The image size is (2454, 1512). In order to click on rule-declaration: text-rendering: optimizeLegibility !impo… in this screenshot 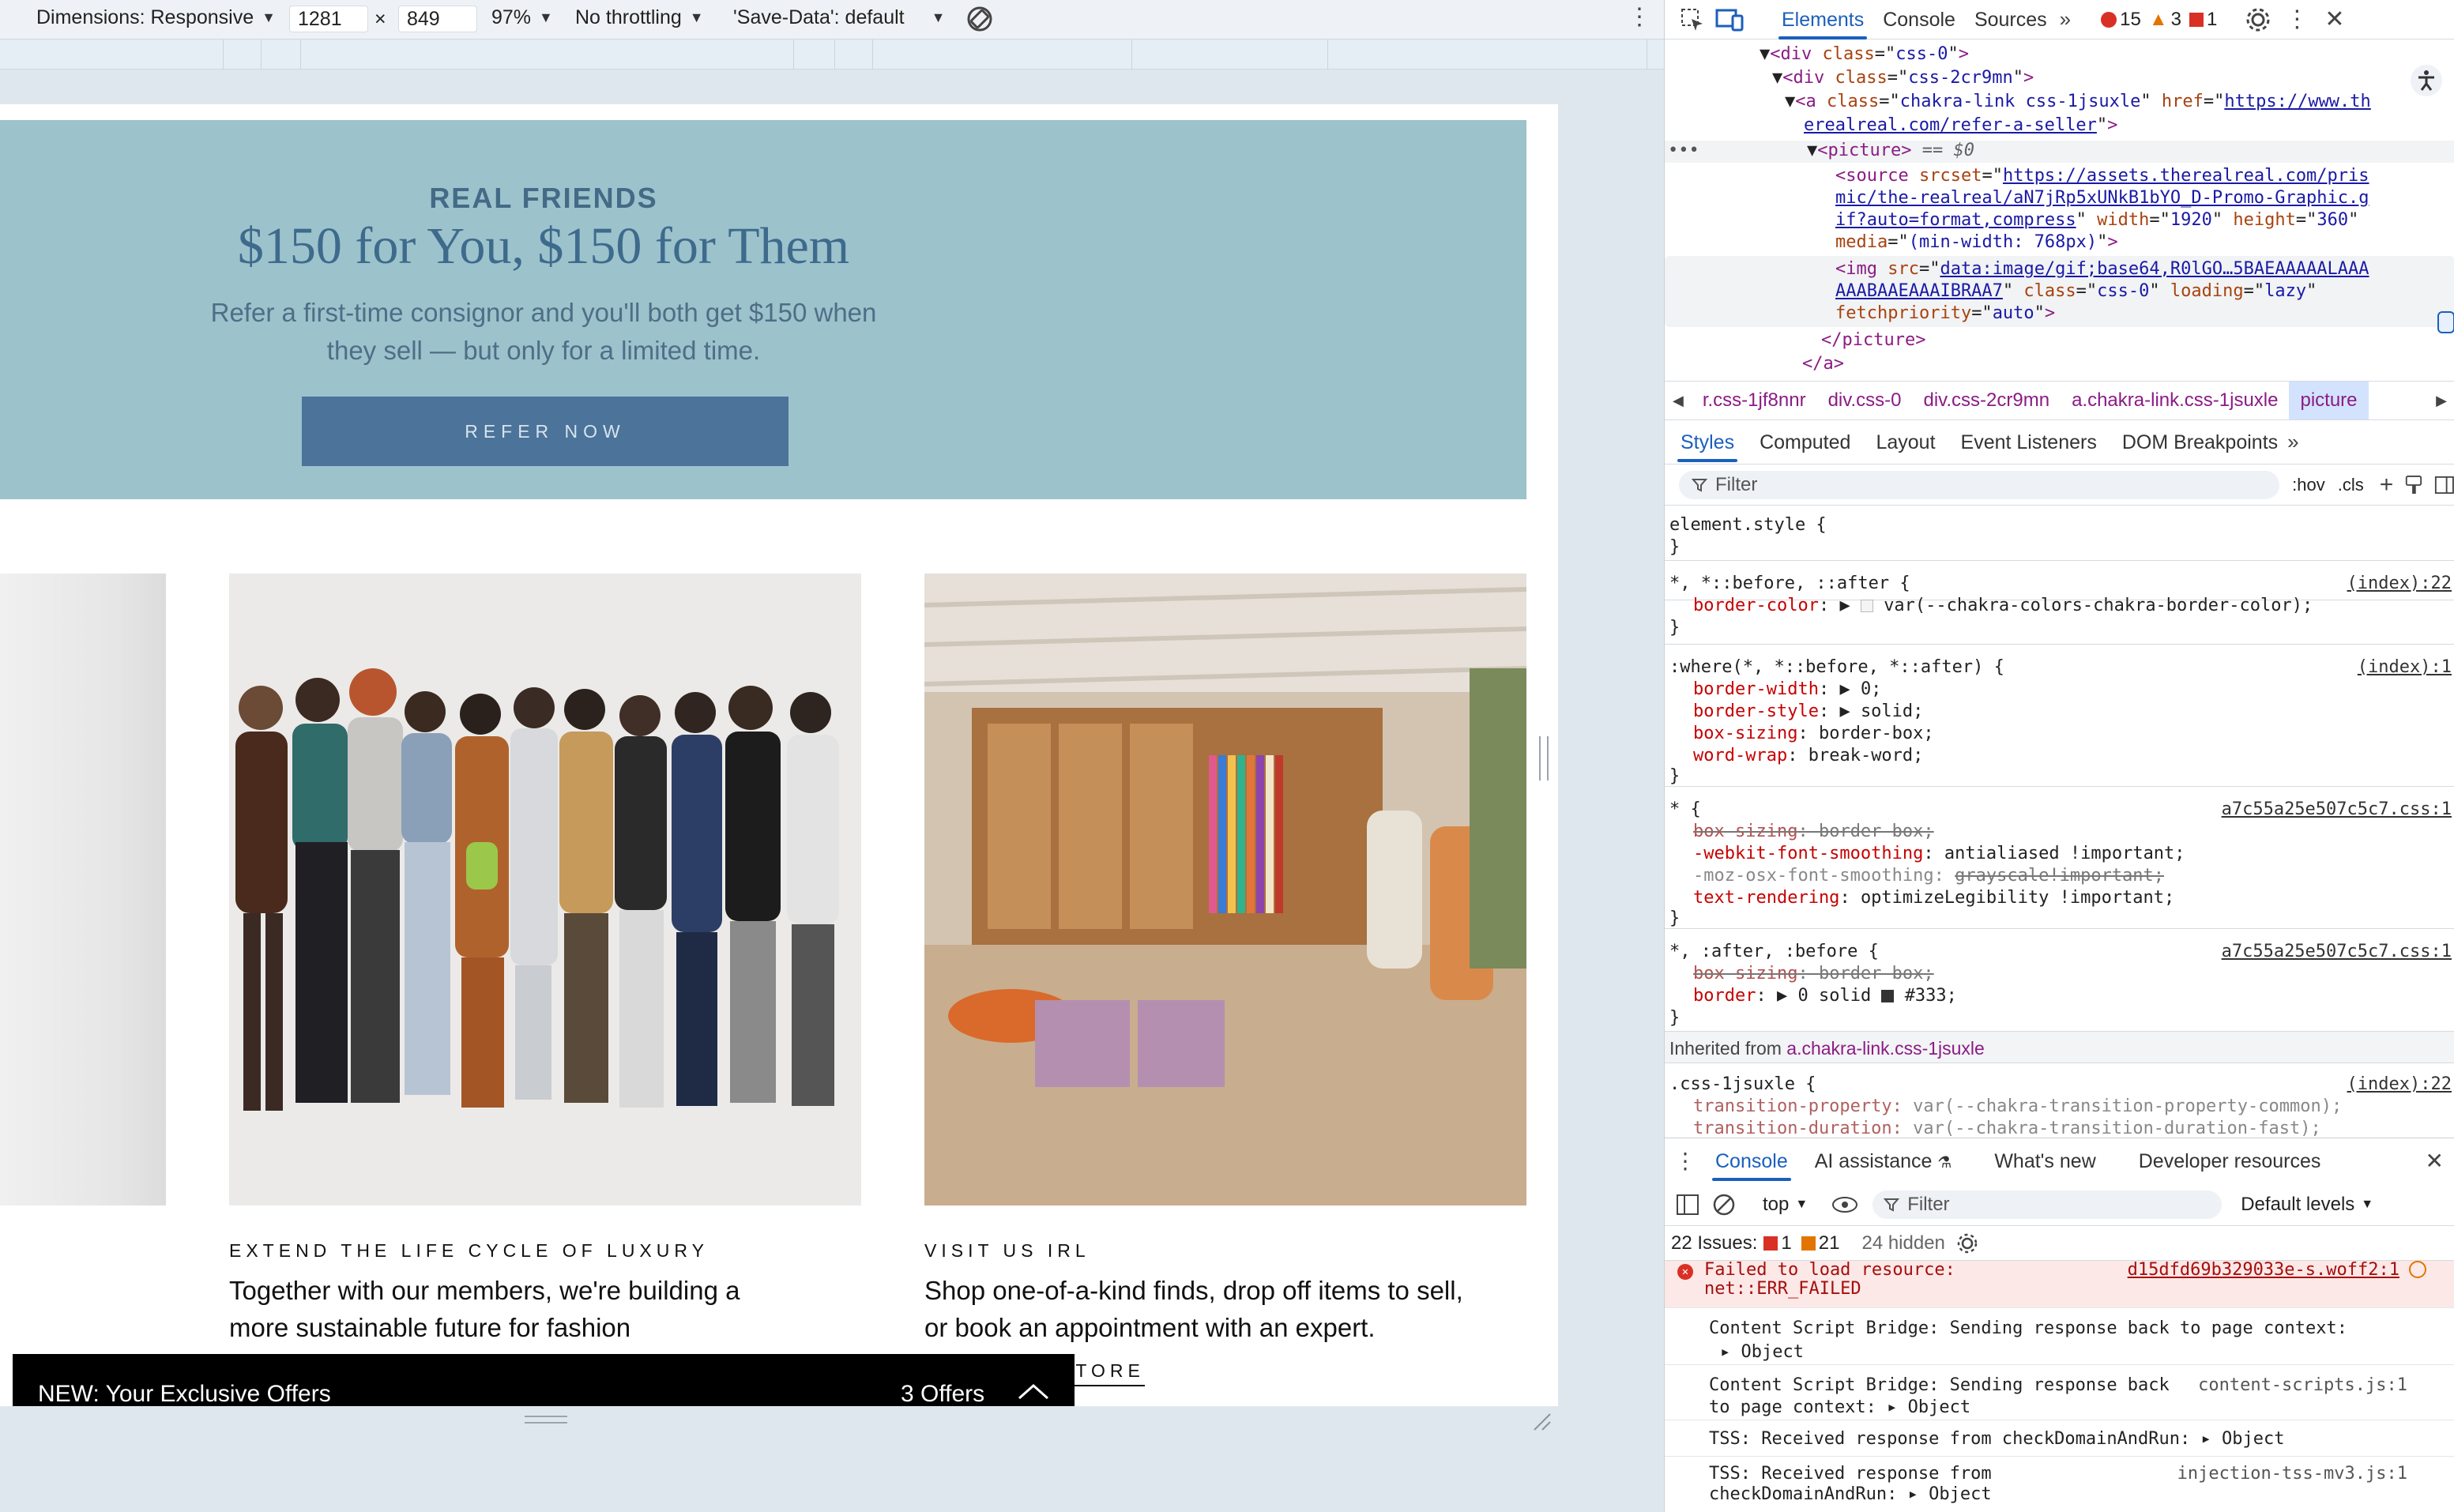, I will do `click(1933, 898)`.